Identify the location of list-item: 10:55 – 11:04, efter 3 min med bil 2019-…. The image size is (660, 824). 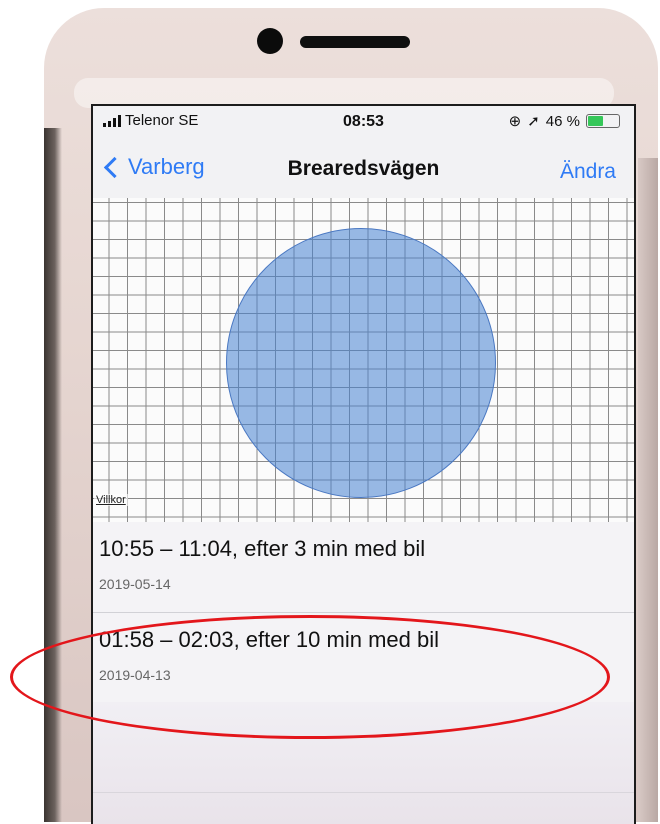
(363, 567).